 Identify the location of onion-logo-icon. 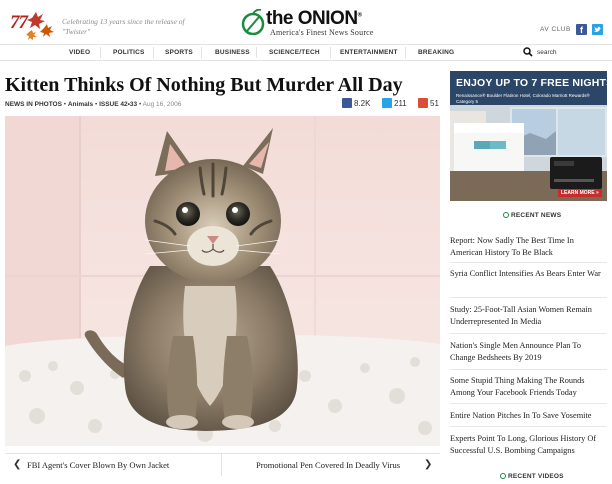
(253, 22).